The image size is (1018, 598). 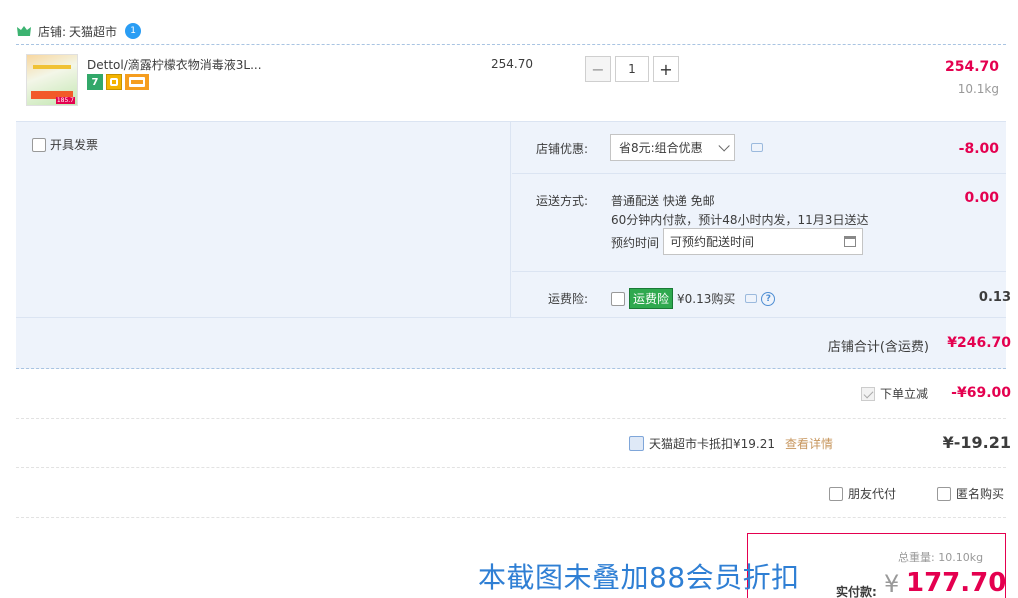 What do you see at coordinates (981, 198) in the screenshot?
I see `shipping-amount: 0.00` at bounding box center [981, 198].